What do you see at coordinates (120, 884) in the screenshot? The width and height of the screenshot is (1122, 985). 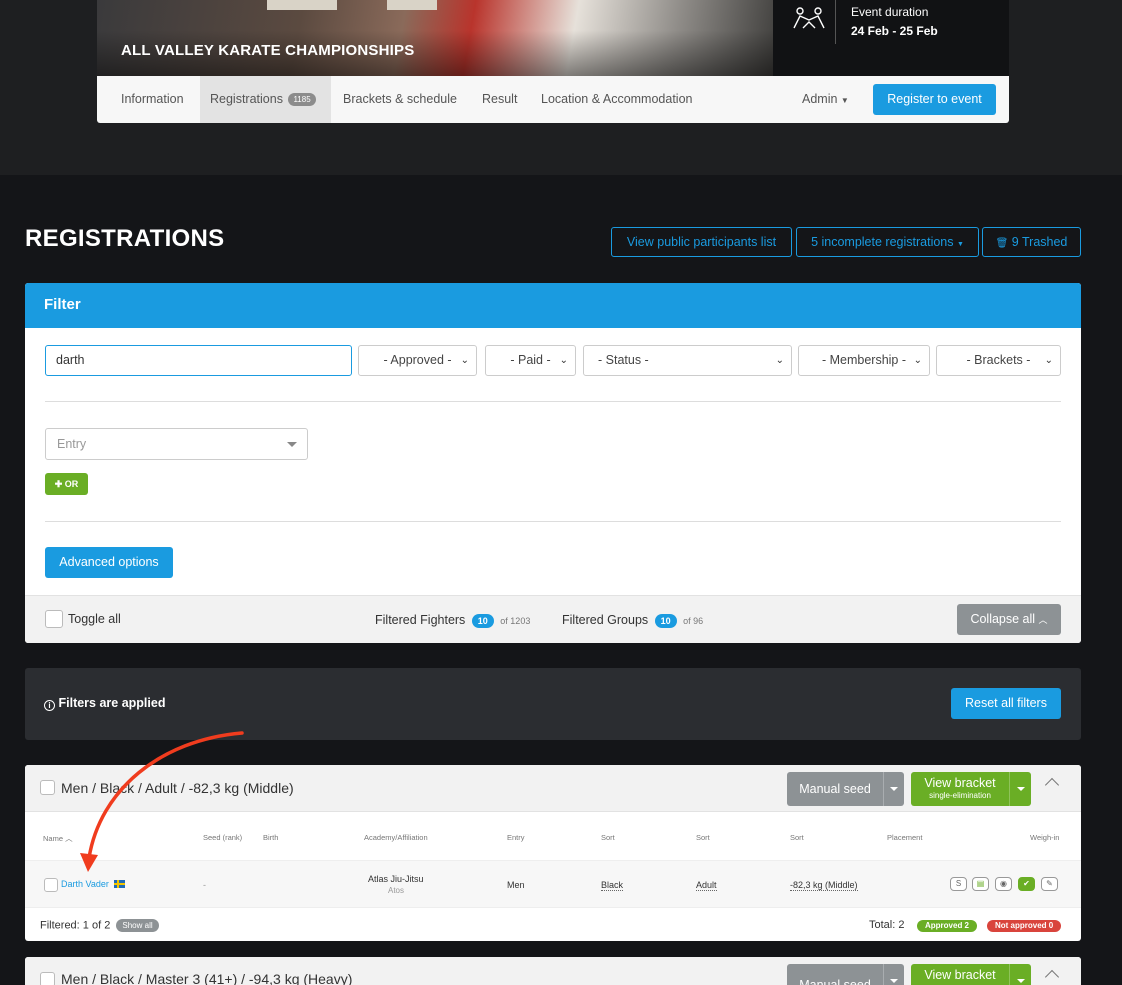 I see `sweden-flag-icon` at bounding box center [120, 884].